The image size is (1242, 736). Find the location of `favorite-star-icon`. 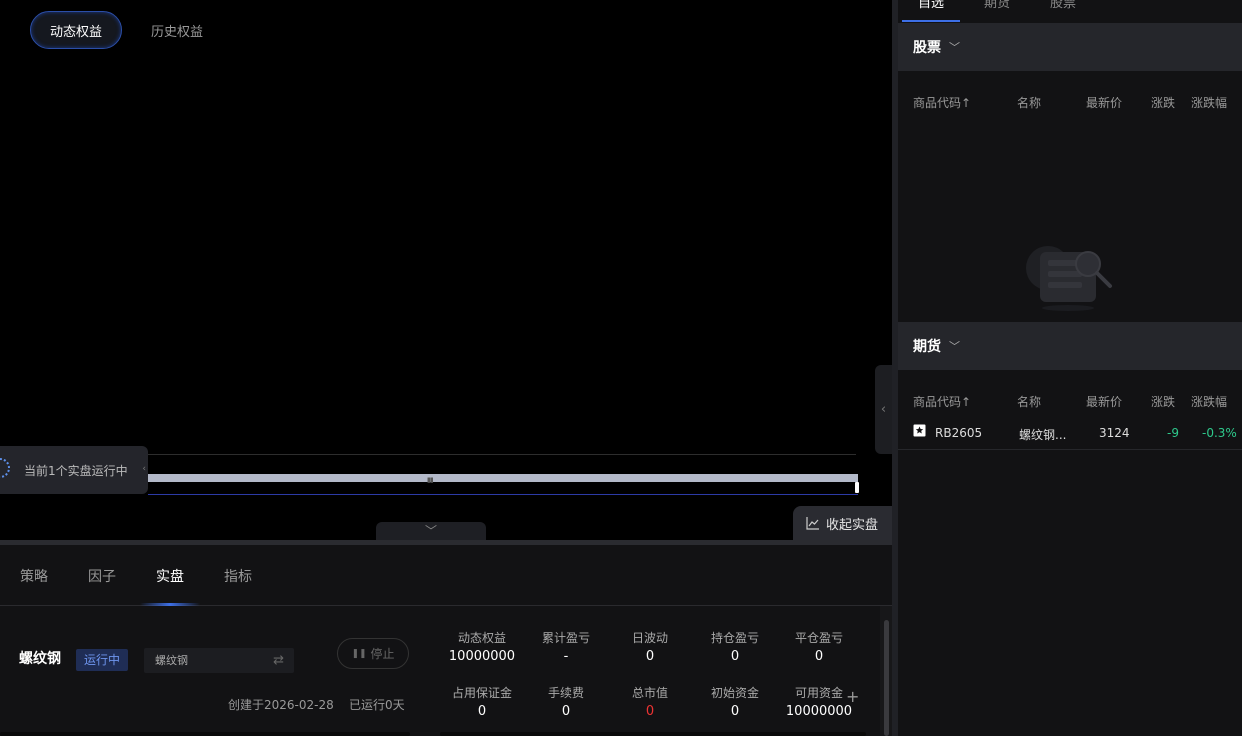

favorite-star-icon is located at coordinates (919, 430).